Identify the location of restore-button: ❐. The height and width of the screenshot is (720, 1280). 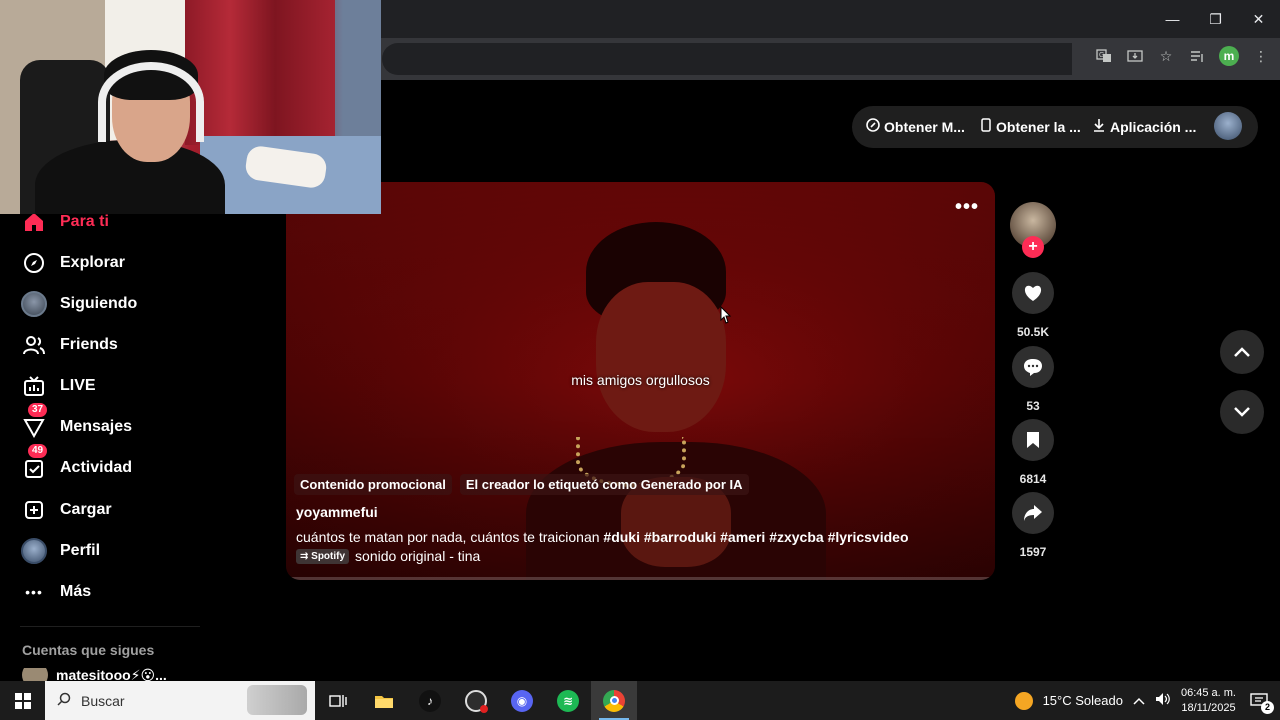
(1215, 19).